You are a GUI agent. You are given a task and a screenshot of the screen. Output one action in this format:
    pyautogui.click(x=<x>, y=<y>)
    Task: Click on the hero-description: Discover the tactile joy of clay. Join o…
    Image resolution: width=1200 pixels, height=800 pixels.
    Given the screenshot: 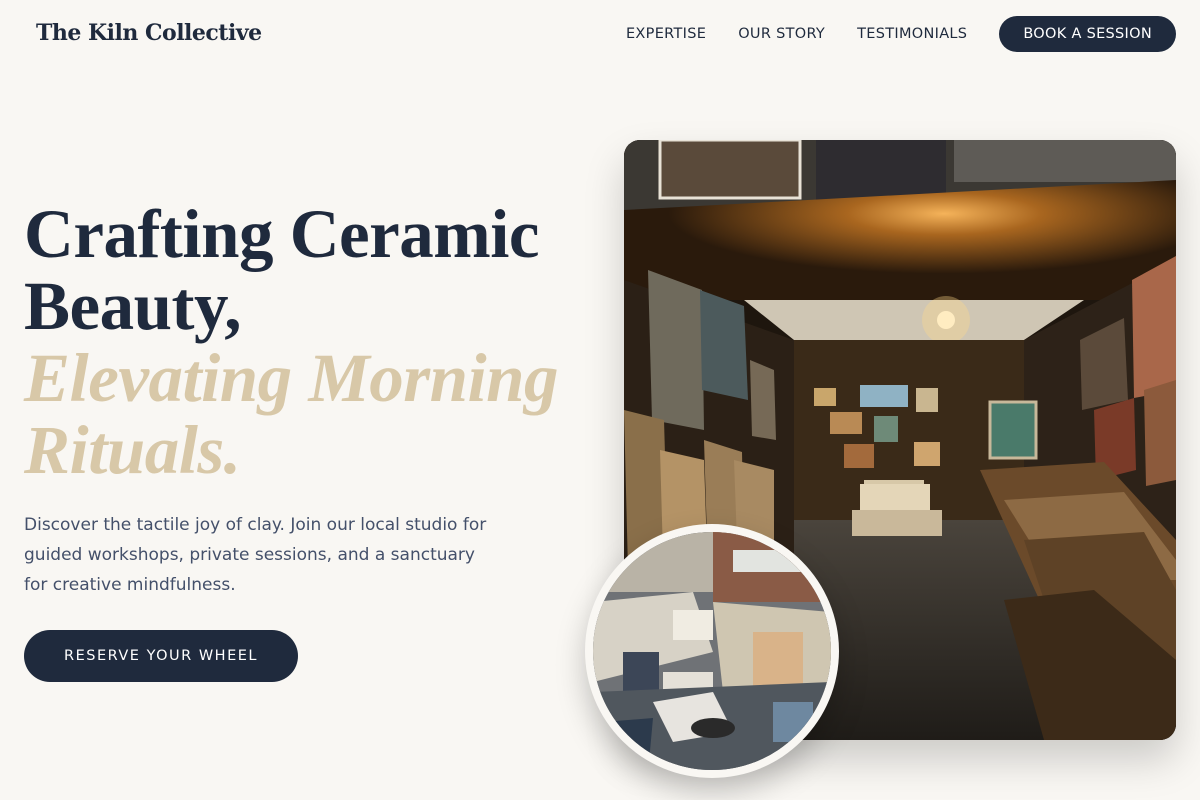 What is the action you would take?
    pyautogui.click(x=255, y=555)
    